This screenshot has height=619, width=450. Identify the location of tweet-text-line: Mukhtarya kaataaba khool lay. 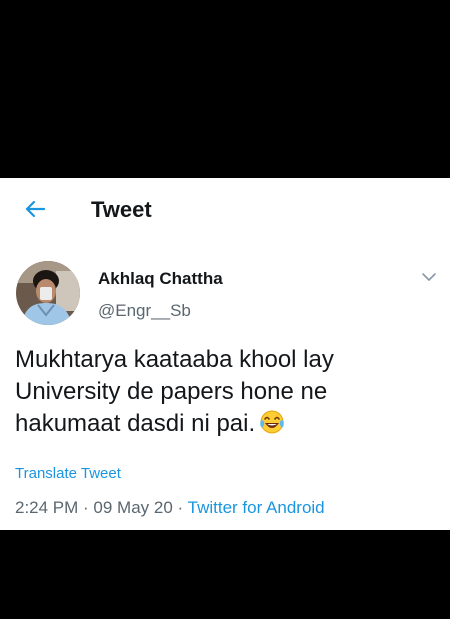
(174, 359).